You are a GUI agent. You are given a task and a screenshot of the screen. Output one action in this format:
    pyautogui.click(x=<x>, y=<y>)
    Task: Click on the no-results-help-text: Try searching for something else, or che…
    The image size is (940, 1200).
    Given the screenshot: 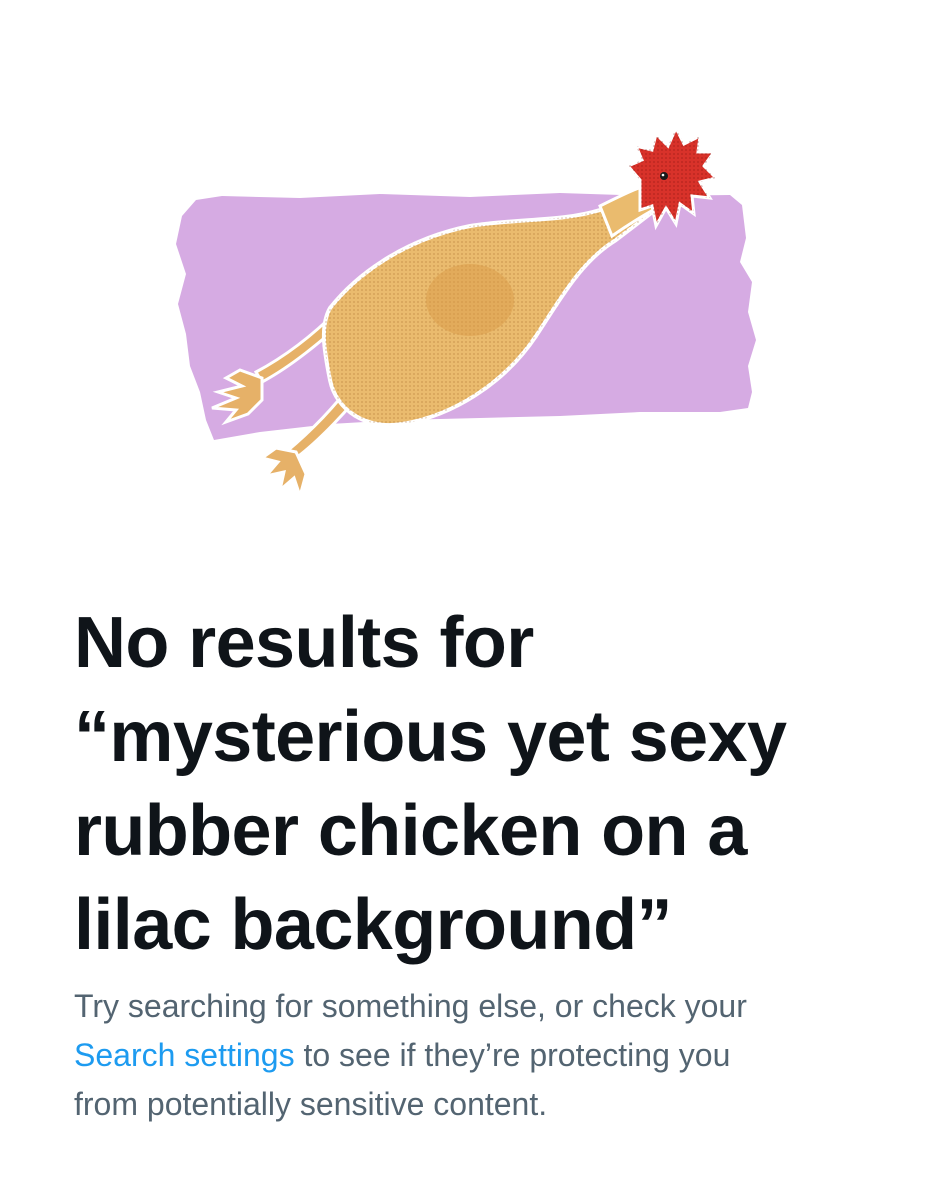 What is the action you would take?
    pyautogui.click(x=474, y=1055)
    